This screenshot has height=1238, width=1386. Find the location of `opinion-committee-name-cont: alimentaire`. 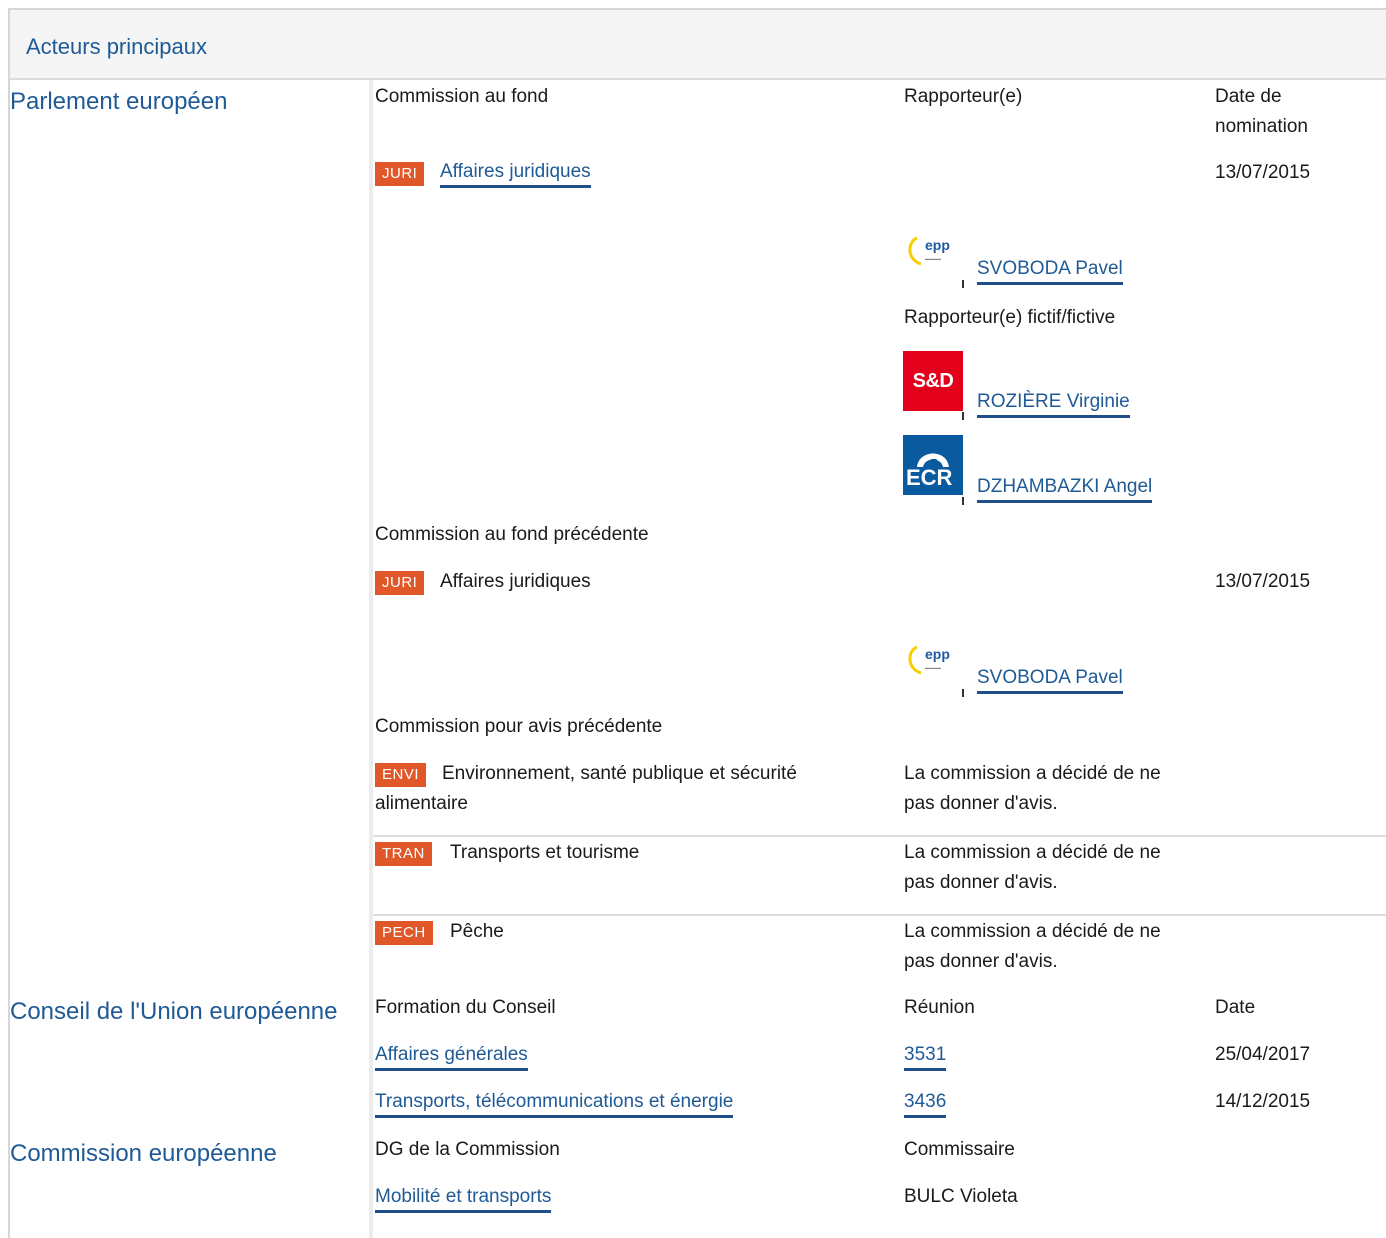

opinion-committee-name-cont: alimentaire is located at coordinates (421, 803).